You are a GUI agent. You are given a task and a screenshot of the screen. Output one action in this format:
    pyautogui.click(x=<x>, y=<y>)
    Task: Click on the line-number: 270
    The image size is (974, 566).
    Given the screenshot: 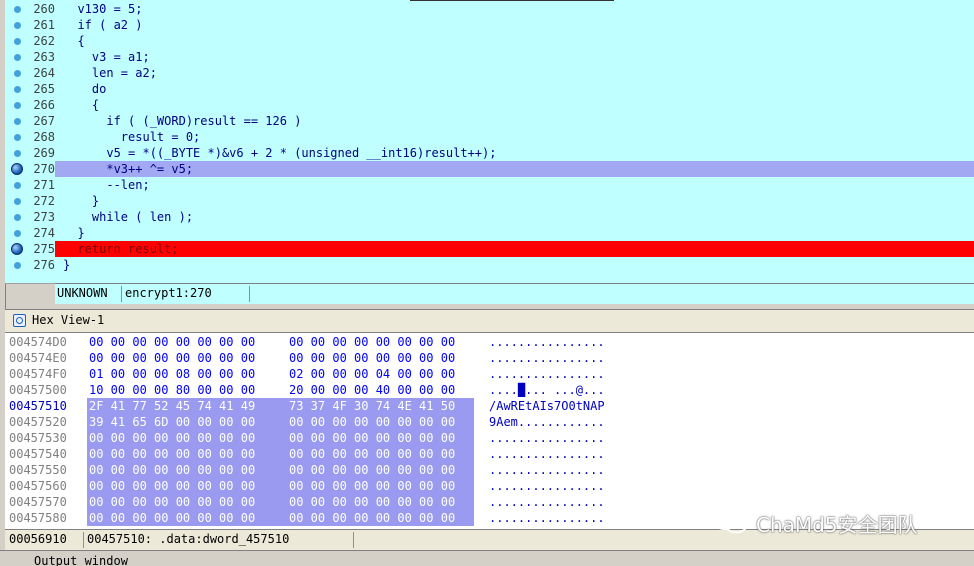 What is the action you would take?
    pyautogui.click(x=44, y=169)
    